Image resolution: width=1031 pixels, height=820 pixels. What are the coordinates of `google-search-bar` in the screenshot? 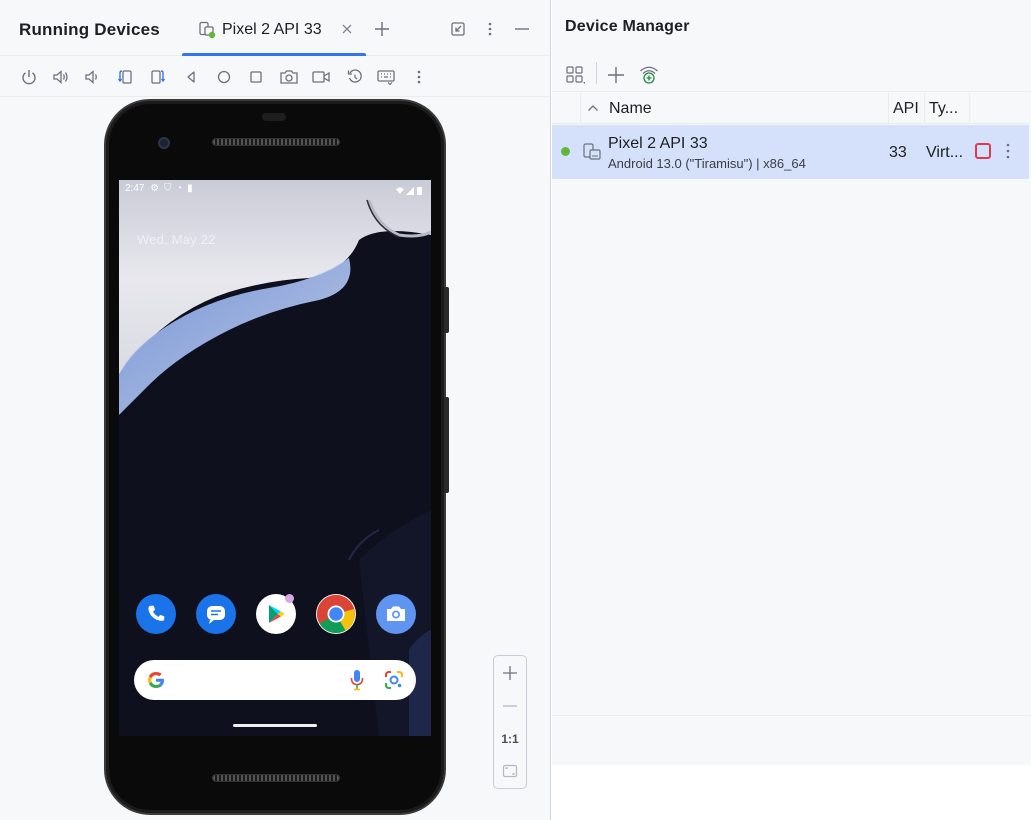 It's located at (275, 680).